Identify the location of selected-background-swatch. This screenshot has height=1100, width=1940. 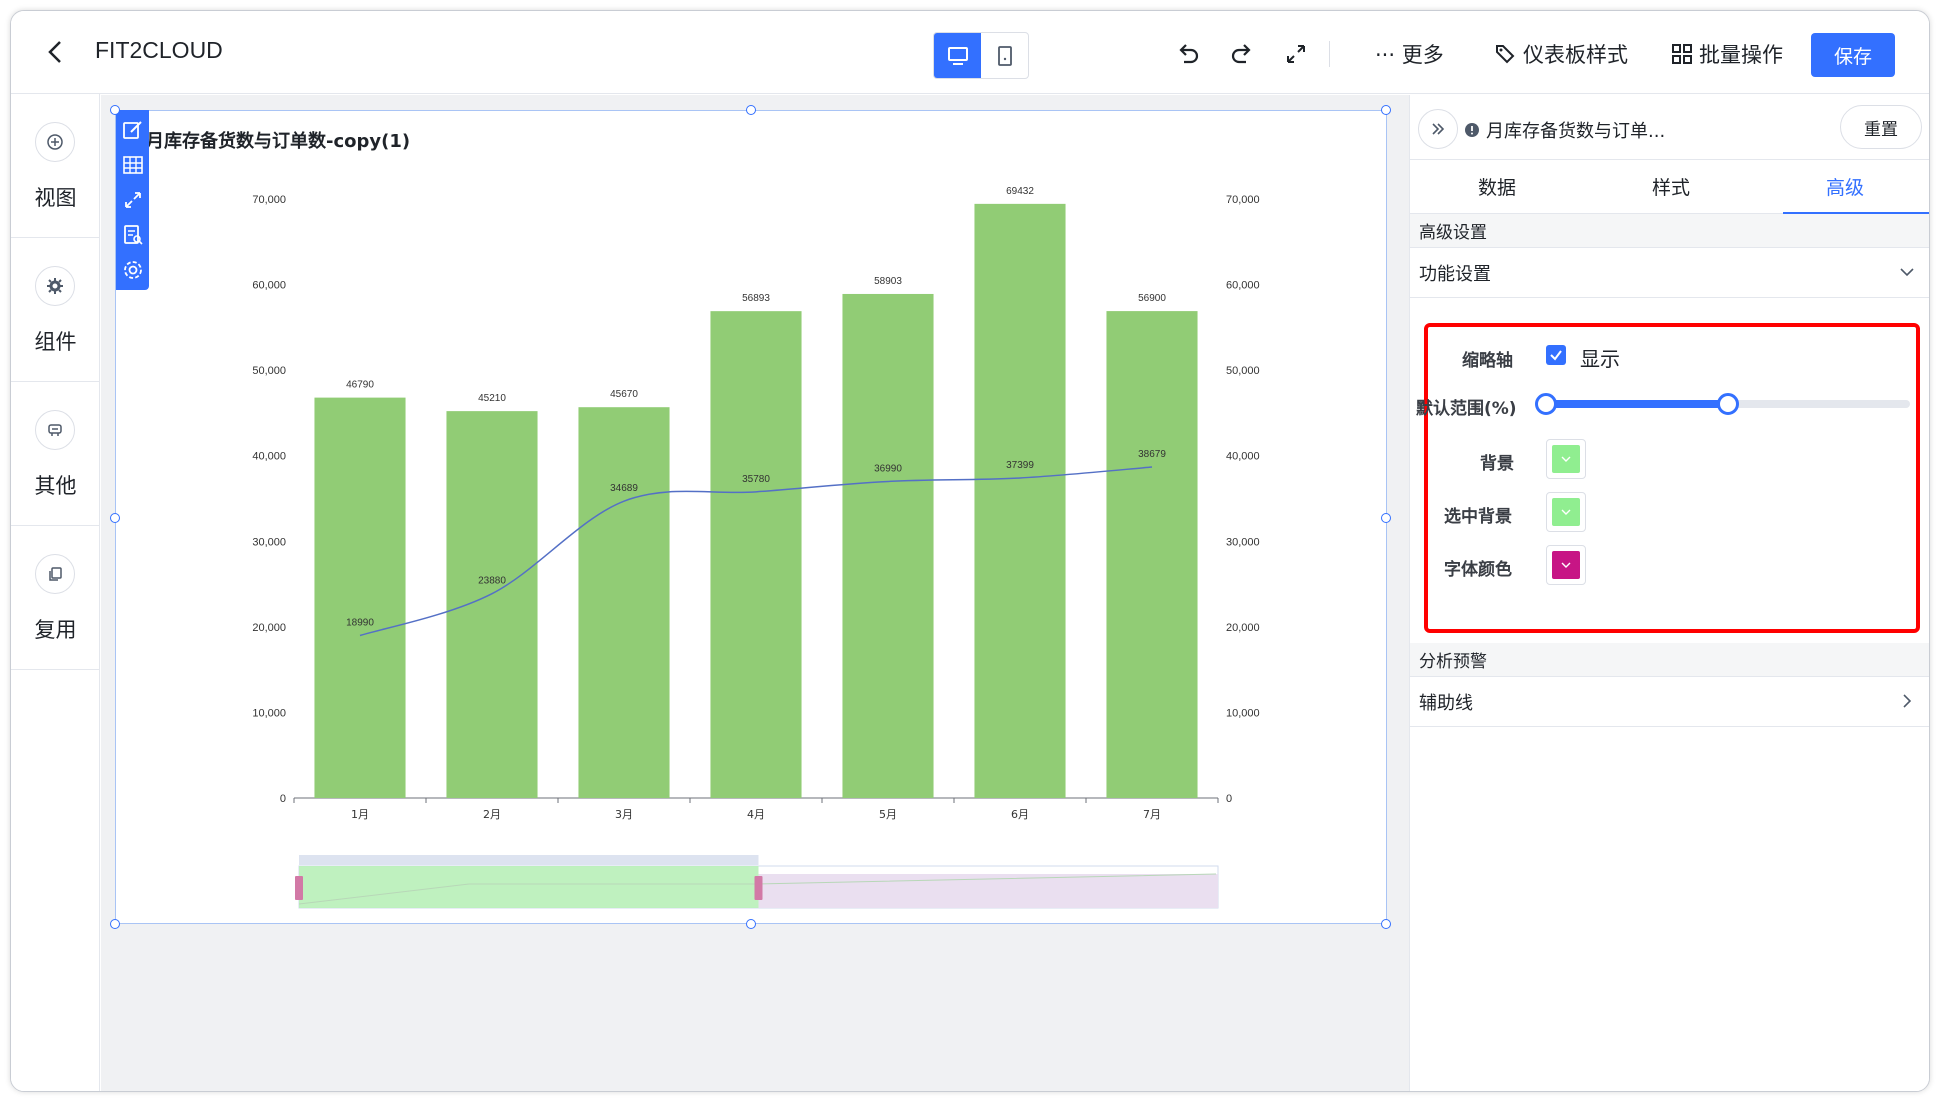
(1566, 512).